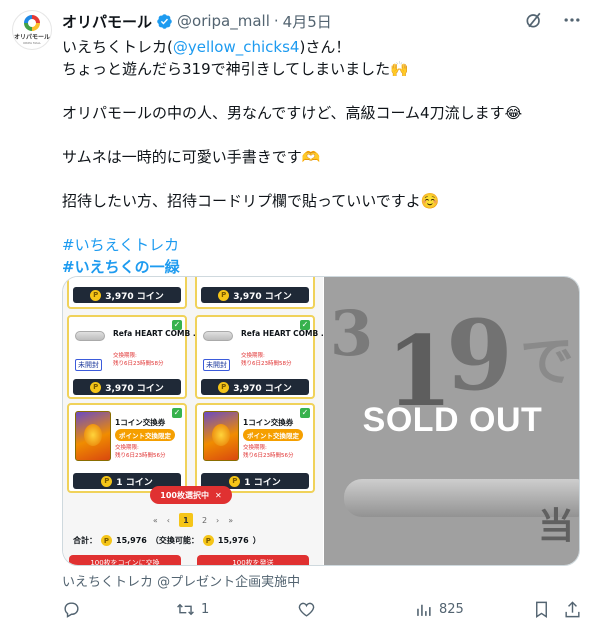 Image resolution: width=594 pixels, height=630 pixels. Describe the element at coordinates (117, 47) in the screenshot. I see `line1-pre: いえちくトレカ(` at that location.